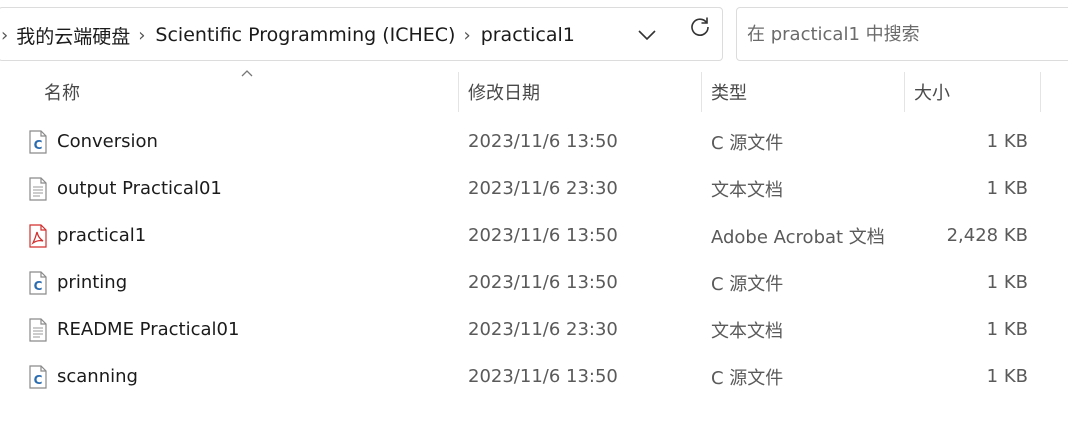 The height and width of the screenshot is (439, 1068). I want to click on breadcrumb-item-current: practical1, so click(528, 35).